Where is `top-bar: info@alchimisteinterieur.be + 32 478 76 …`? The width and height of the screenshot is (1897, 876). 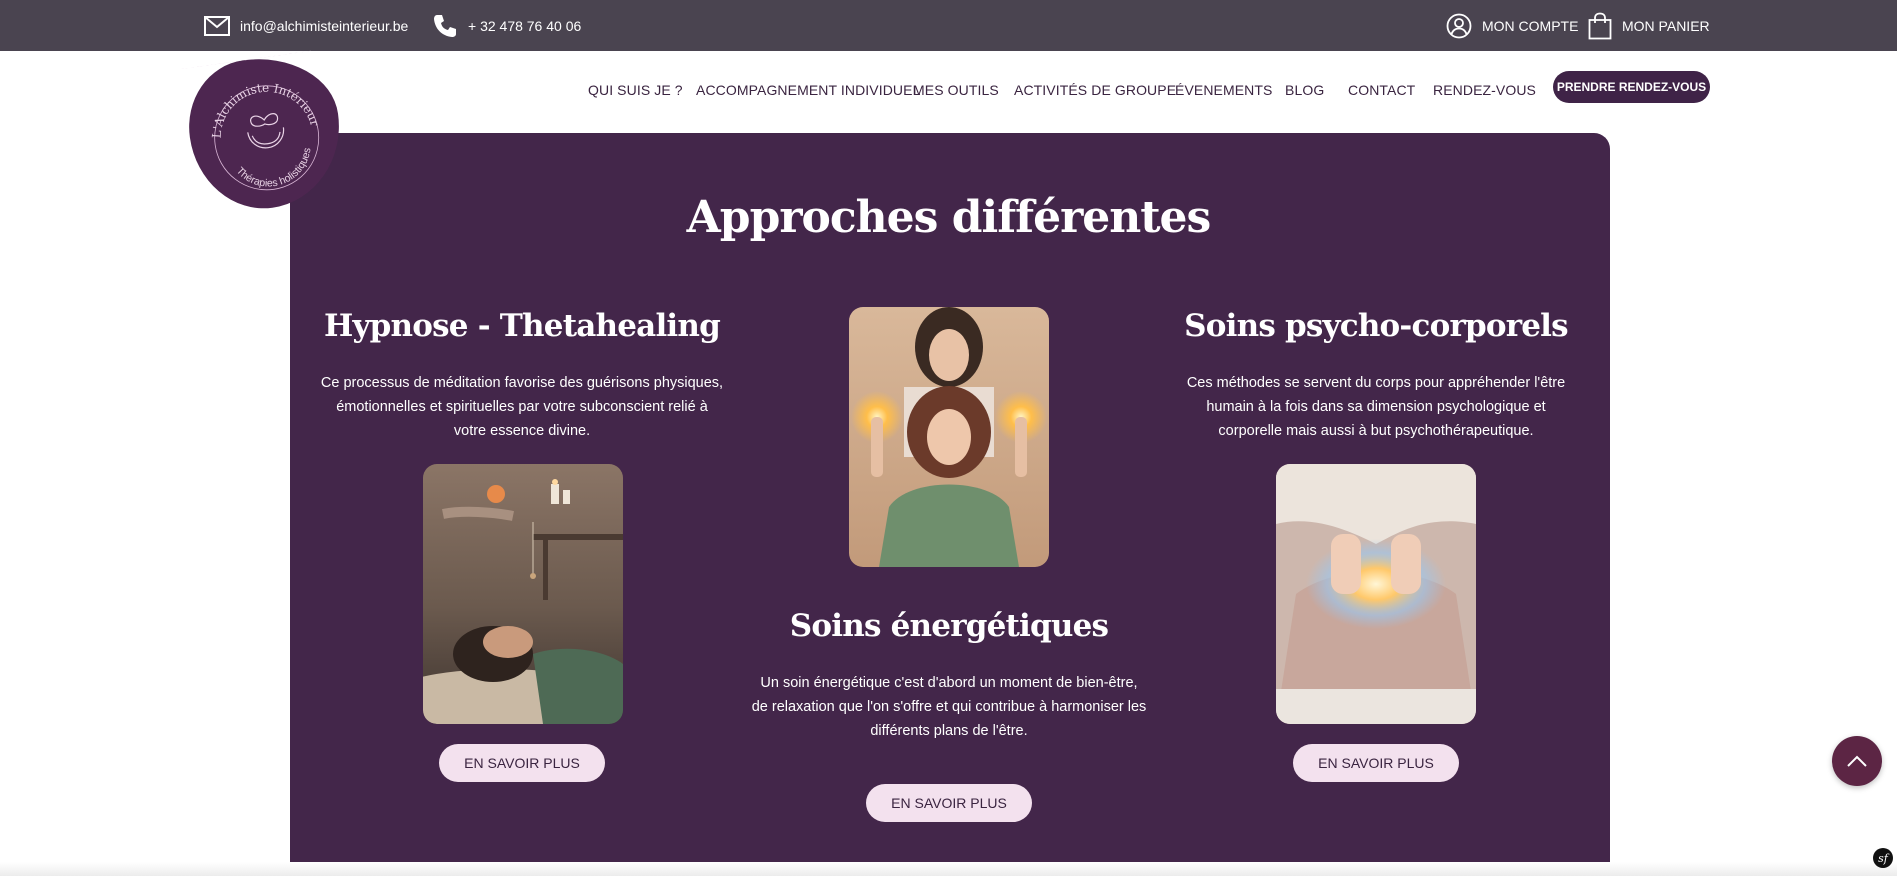 top-bar: info@alchimisteinterieur.be + 32 478 76 … is located at coordinates (948, 25).